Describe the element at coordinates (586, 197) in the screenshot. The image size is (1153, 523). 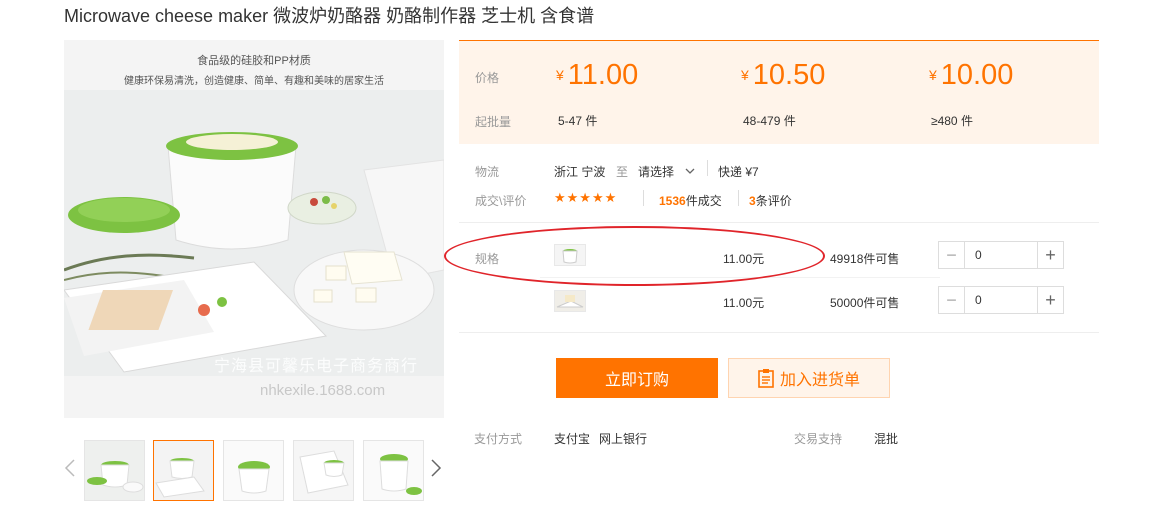
I see `rating-stars: ★★★★★` at that location.